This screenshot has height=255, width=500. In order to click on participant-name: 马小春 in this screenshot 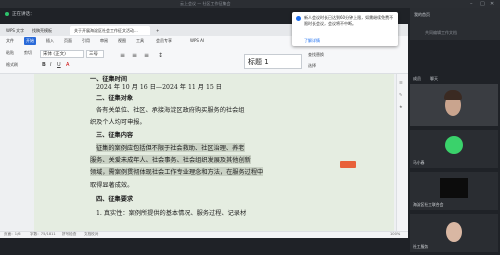, I will do `click(419, 162)`.